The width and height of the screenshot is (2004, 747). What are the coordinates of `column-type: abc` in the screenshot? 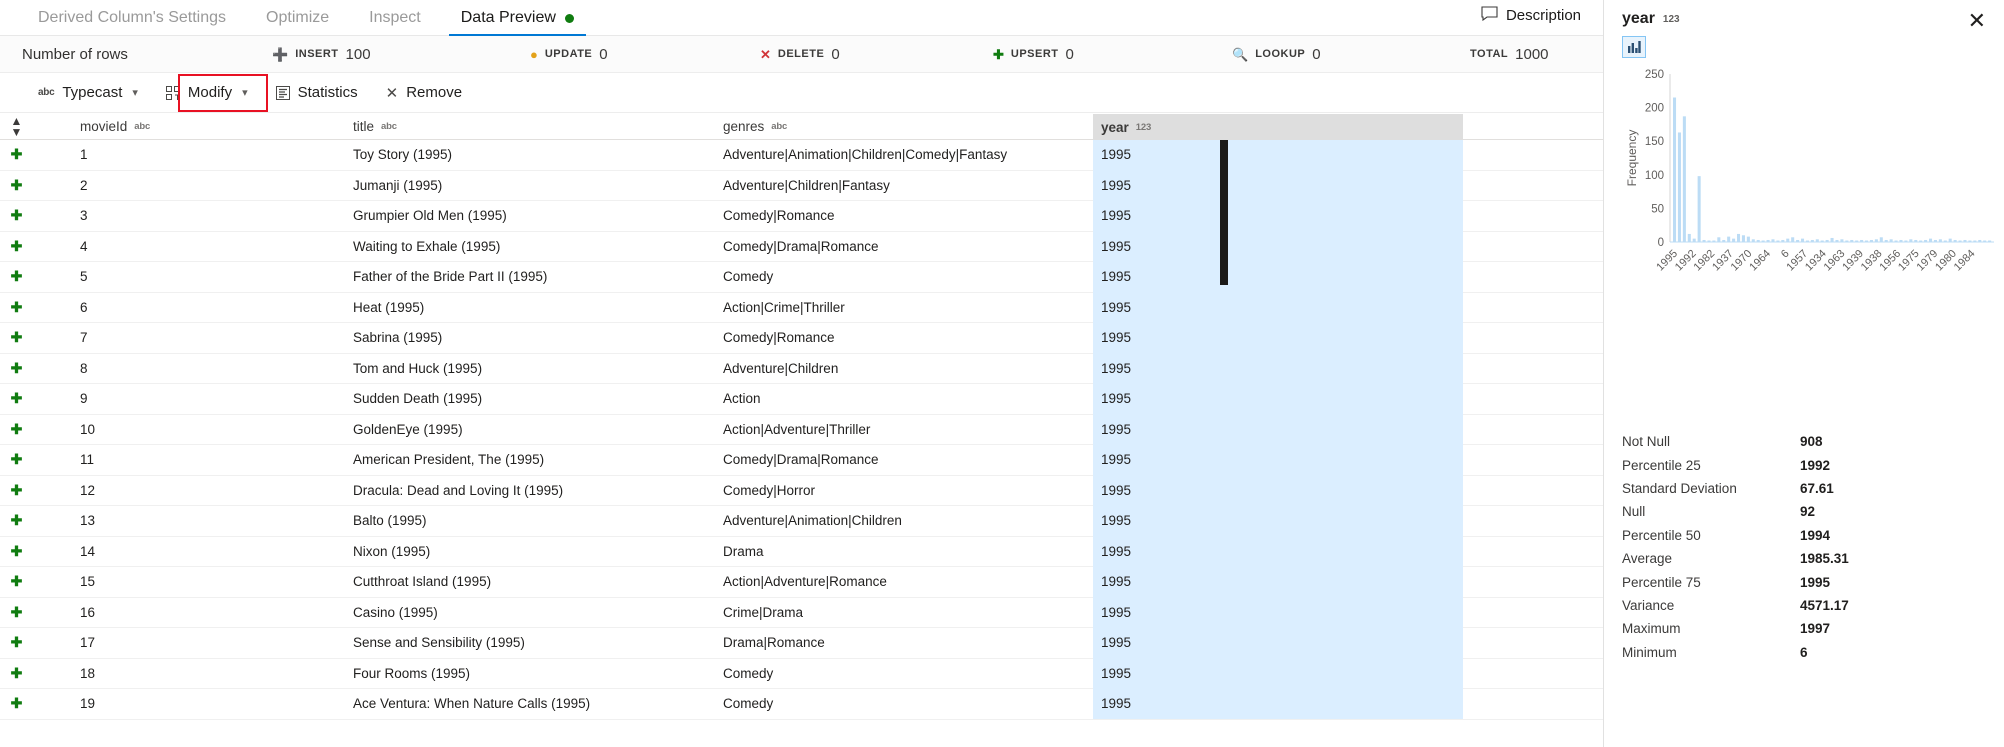 It's located at (389, 126).